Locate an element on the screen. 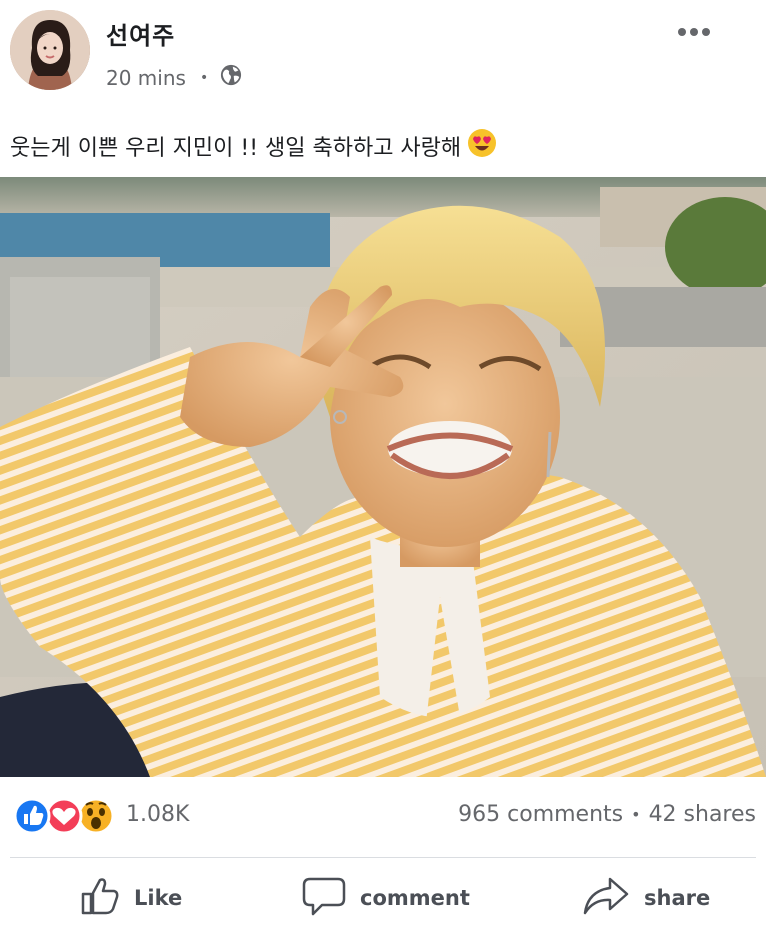  thumbs-up-icon is located at coordinates (100, 898).